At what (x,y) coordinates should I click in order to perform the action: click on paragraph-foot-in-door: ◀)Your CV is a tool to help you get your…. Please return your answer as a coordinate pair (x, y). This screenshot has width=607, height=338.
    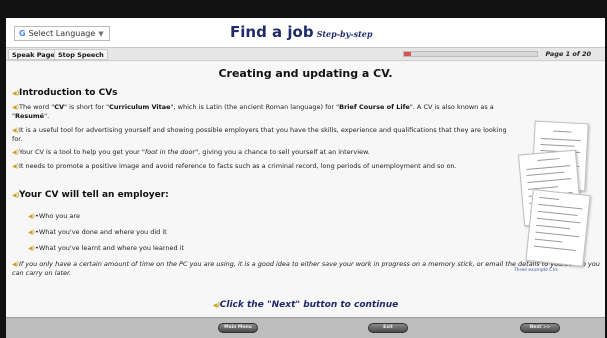
    Looking at the image, I should click on (262, 152).